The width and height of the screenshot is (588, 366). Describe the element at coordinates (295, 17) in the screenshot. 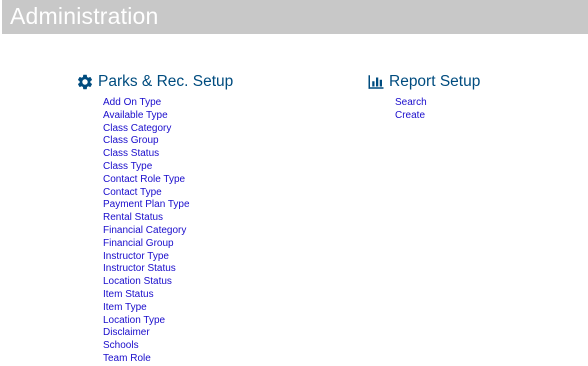

I see `page-header: Administration` at that location.